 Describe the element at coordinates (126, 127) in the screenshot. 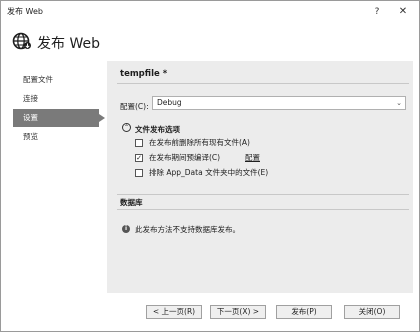

I see `collapse-toggle-icon: ⌃` at that location.